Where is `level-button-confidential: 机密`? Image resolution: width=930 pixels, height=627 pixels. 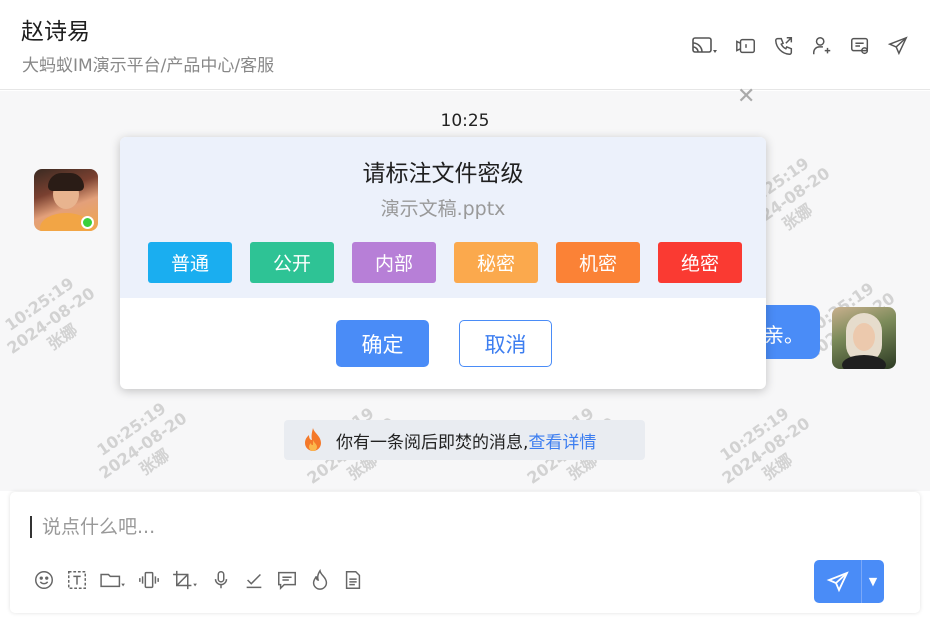 level-button-confidential: 机密 is located at coordinates (598, 262).